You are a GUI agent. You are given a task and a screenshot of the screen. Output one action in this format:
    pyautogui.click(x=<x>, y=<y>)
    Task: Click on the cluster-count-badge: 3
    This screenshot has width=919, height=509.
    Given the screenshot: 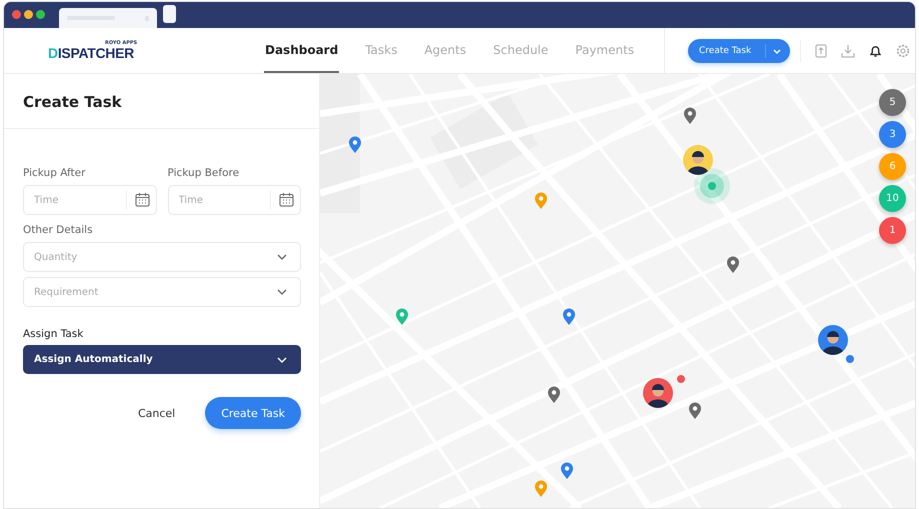 What is the action you would take?
    pyautogui.click(x=892, y=134)
    